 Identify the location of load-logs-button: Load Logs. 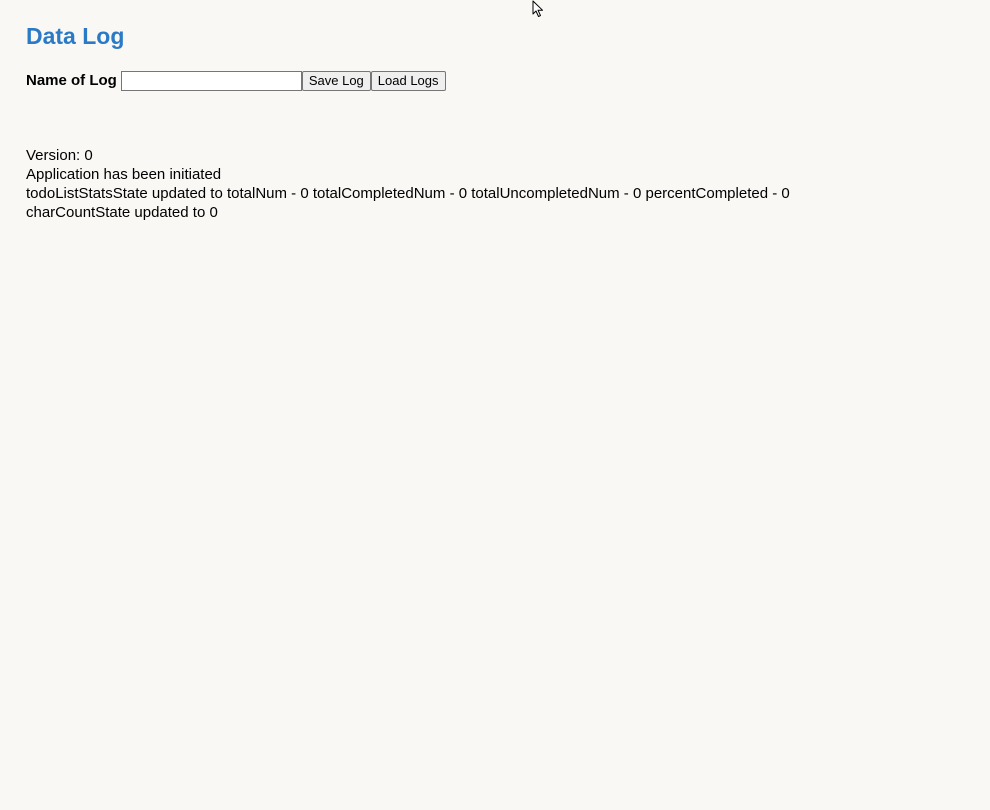
(408, 81).